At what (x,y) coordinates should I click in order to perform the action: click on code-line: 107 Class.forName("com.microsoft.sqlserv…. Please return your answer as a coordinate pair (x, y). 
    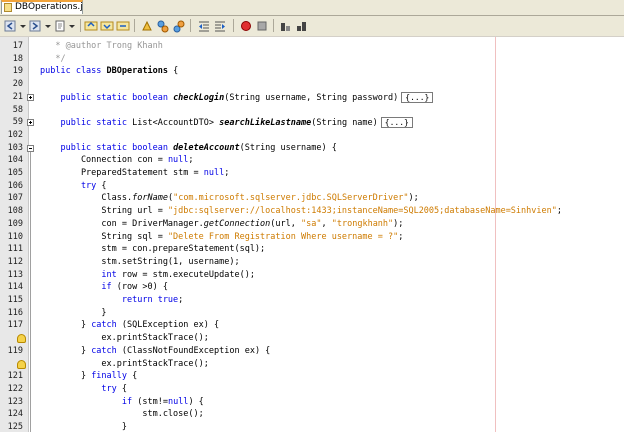
    Looking at the image, I should click on (312, 198).